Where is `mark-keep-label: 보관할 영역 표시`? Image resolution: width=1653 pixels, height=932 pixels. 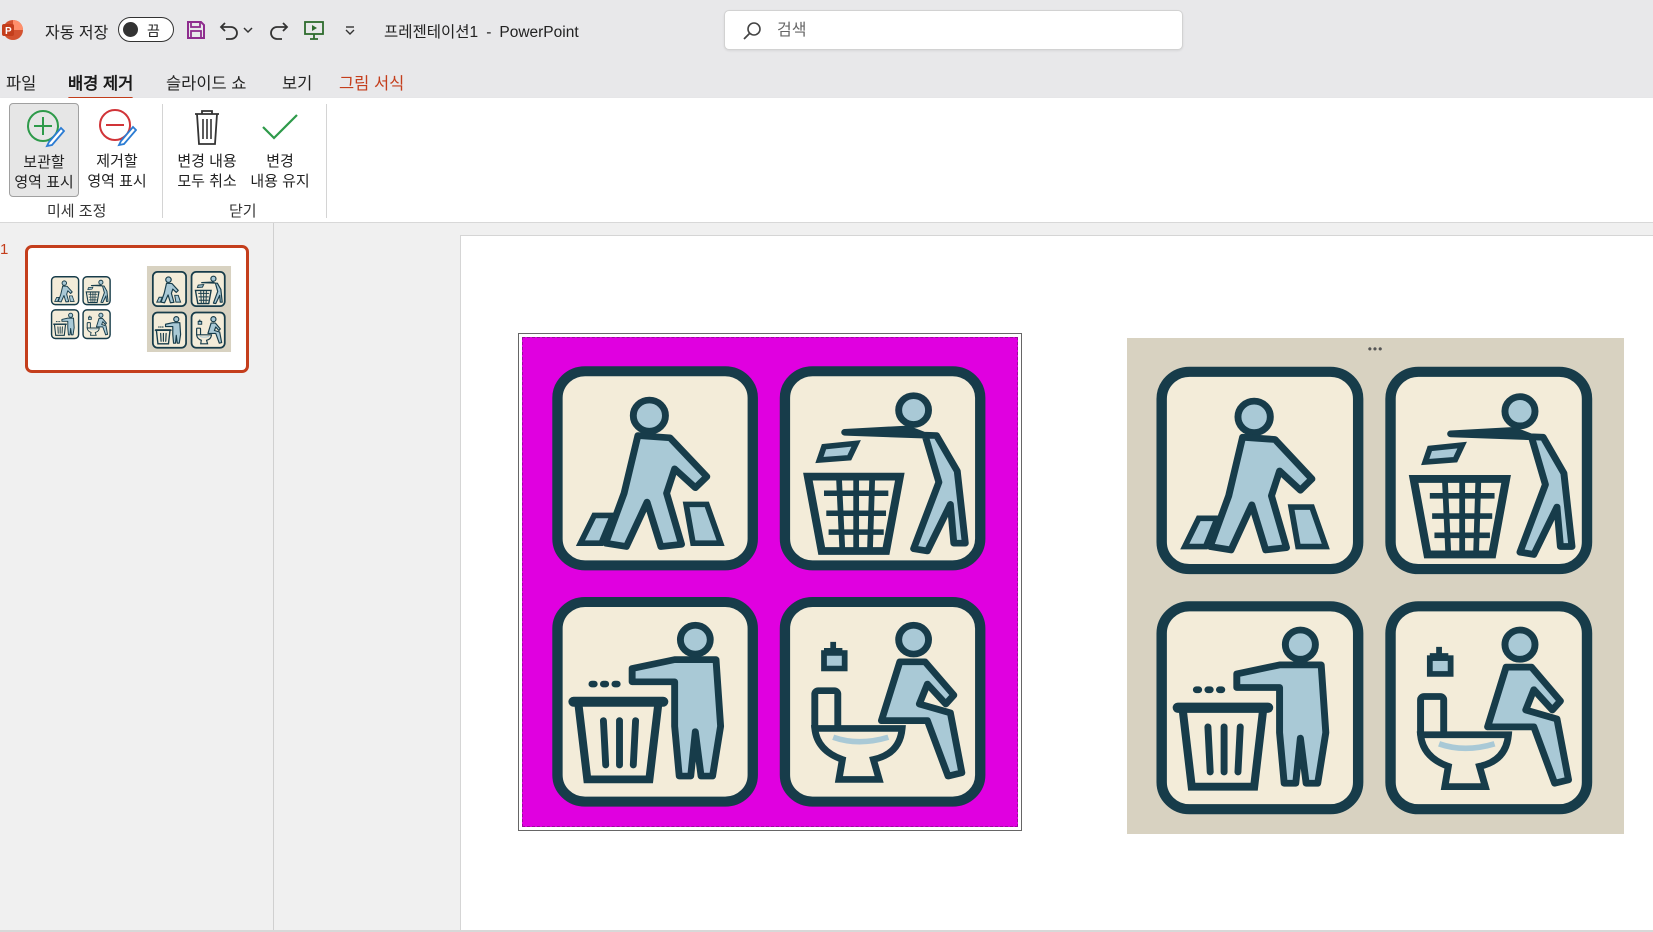
mark-keep-label: 보관할 영역 표시 is located at coordinates (44, 172).